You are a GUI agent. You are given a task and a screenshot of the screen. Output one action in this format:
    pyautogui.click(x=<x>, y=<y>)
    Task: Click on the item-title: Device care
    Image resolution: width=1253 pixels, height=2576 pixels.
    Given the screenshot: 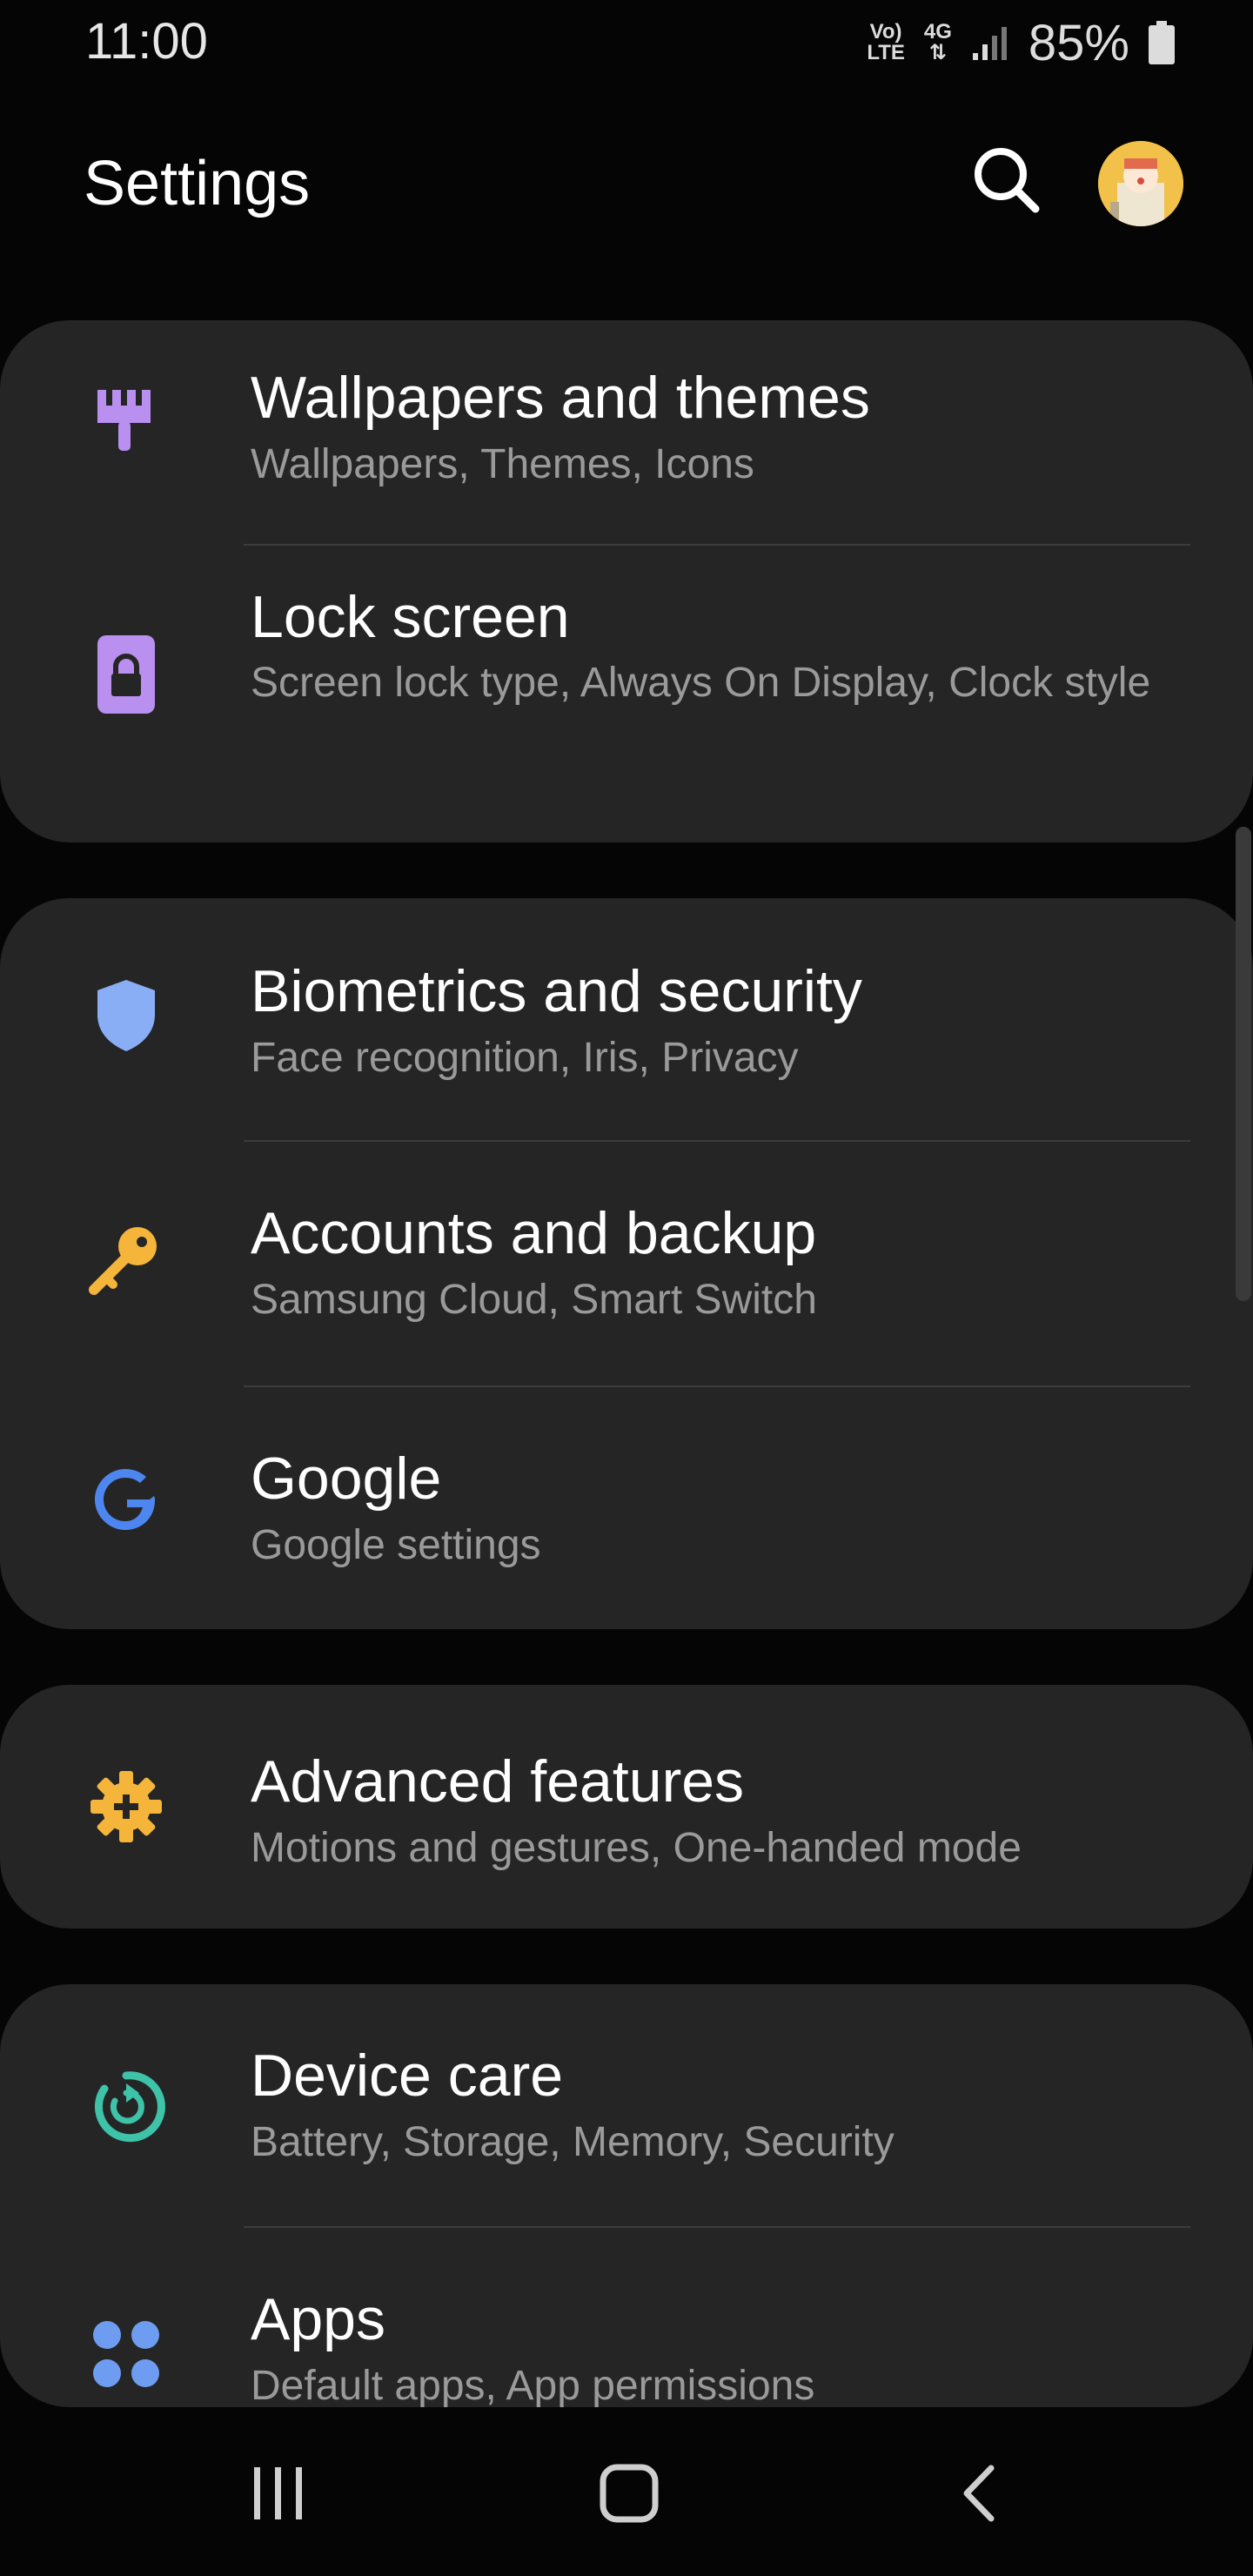 What is the action you would take?
    pyautogui.click(x=407, y=2076)
    